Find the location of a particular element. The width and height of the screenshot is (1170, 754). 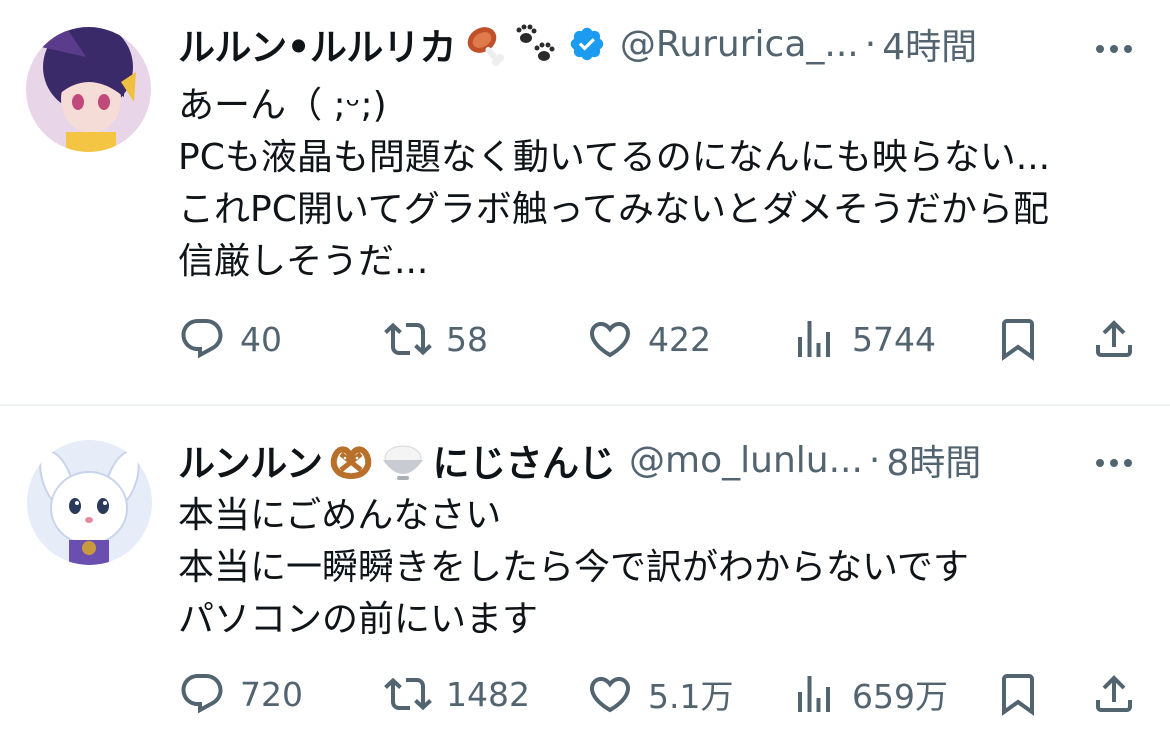

views-count: 659万 is located at coordinates (900, 696).